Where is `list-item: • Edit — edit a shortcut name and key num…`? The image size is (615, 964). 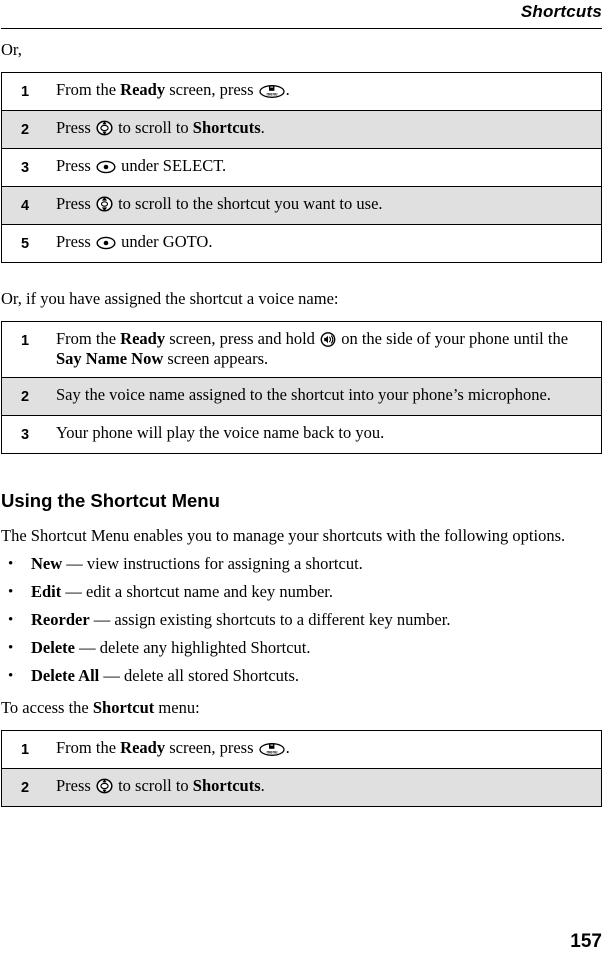 list-item: • Edit — edit a shortcut name and key num… is located at coordinates (301, 592).